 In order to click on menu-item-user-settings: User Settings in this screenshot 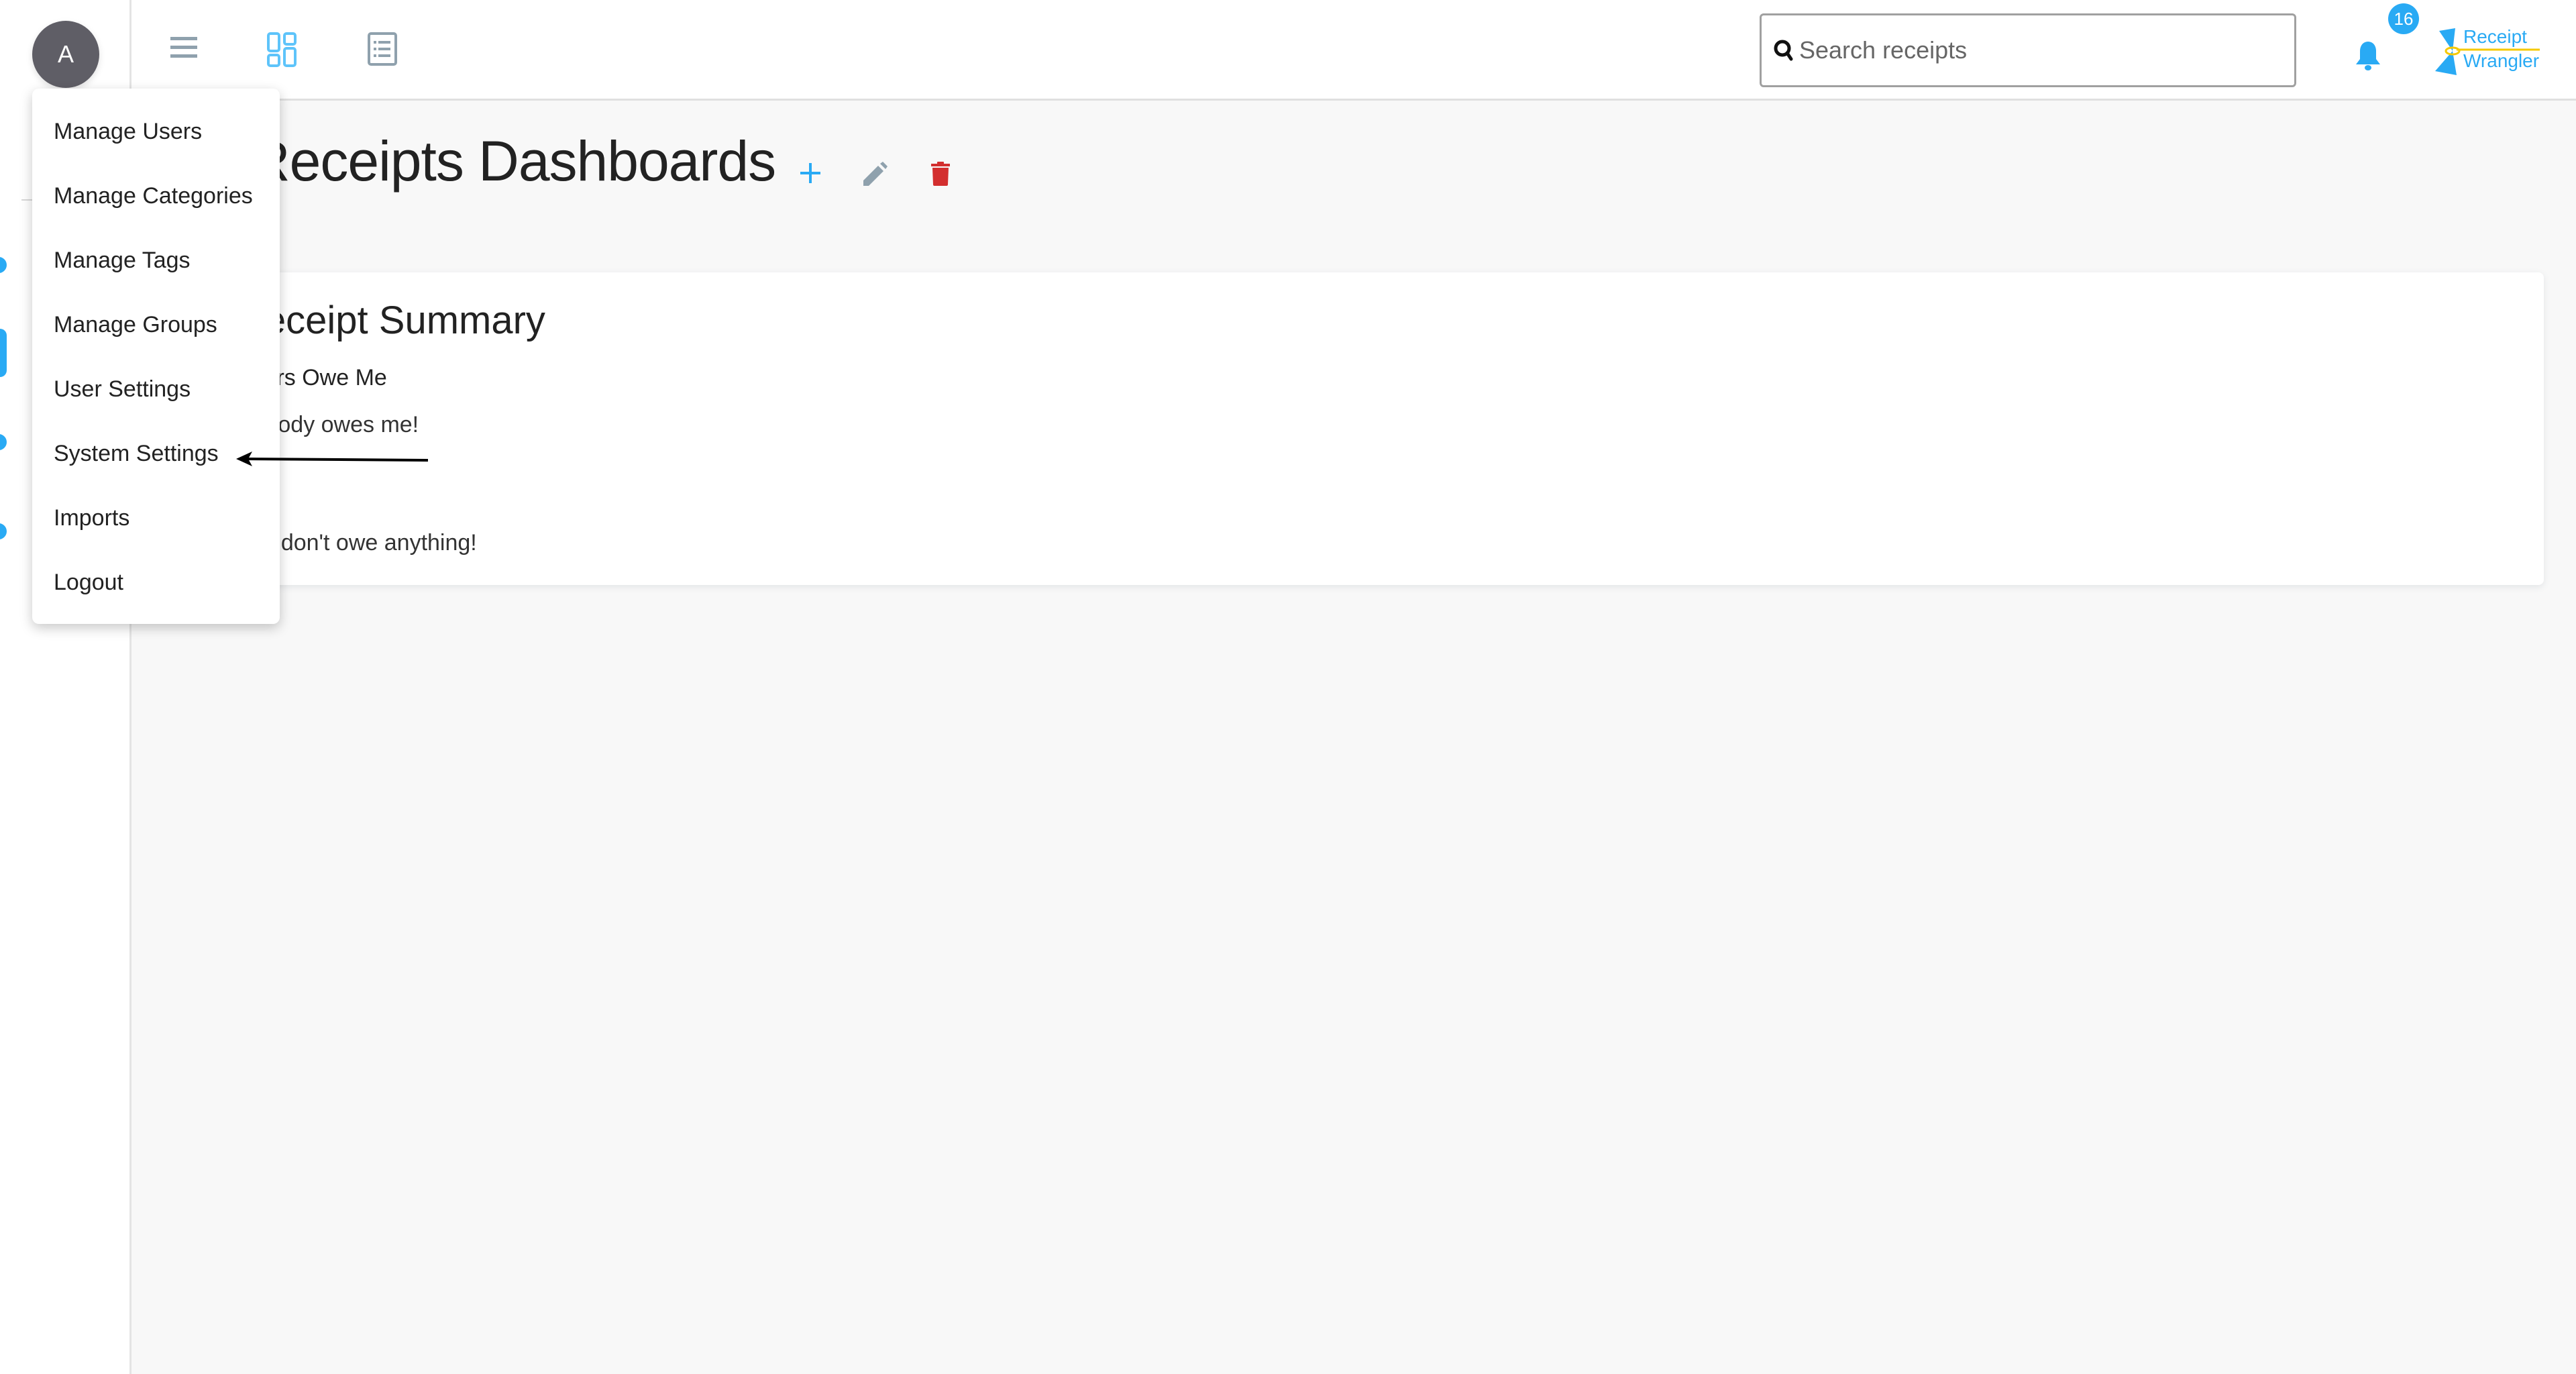, I will do `click(156, 389)`.